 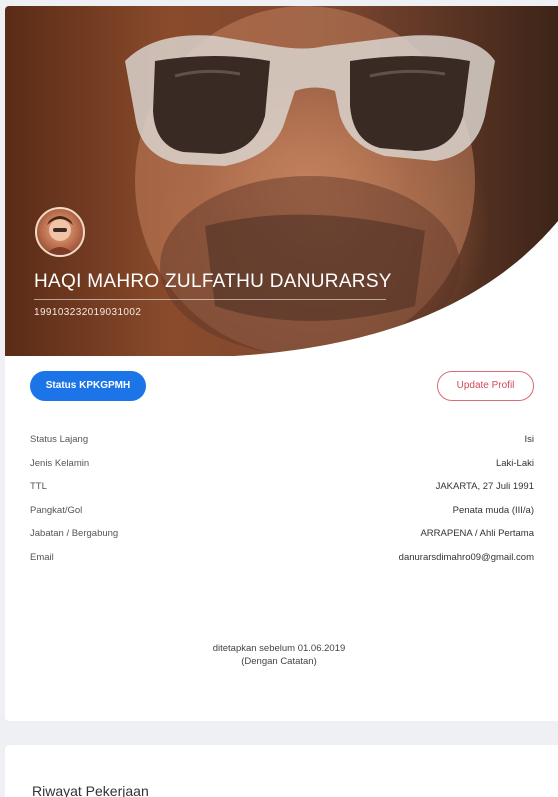 I want to click on avatar, so click(x=60, y=232).